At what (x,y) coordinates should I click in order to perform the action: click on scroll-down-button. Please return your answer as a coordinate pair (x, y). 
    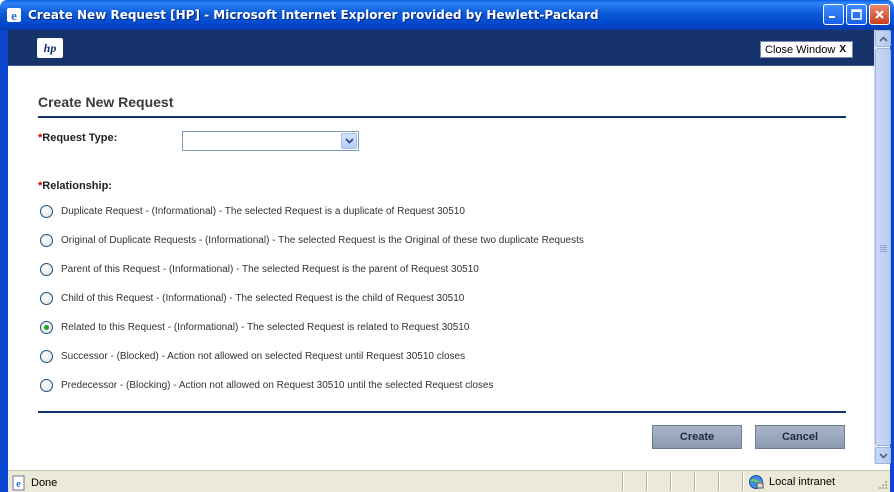
    Looking at the image, I should click on (883, 455).